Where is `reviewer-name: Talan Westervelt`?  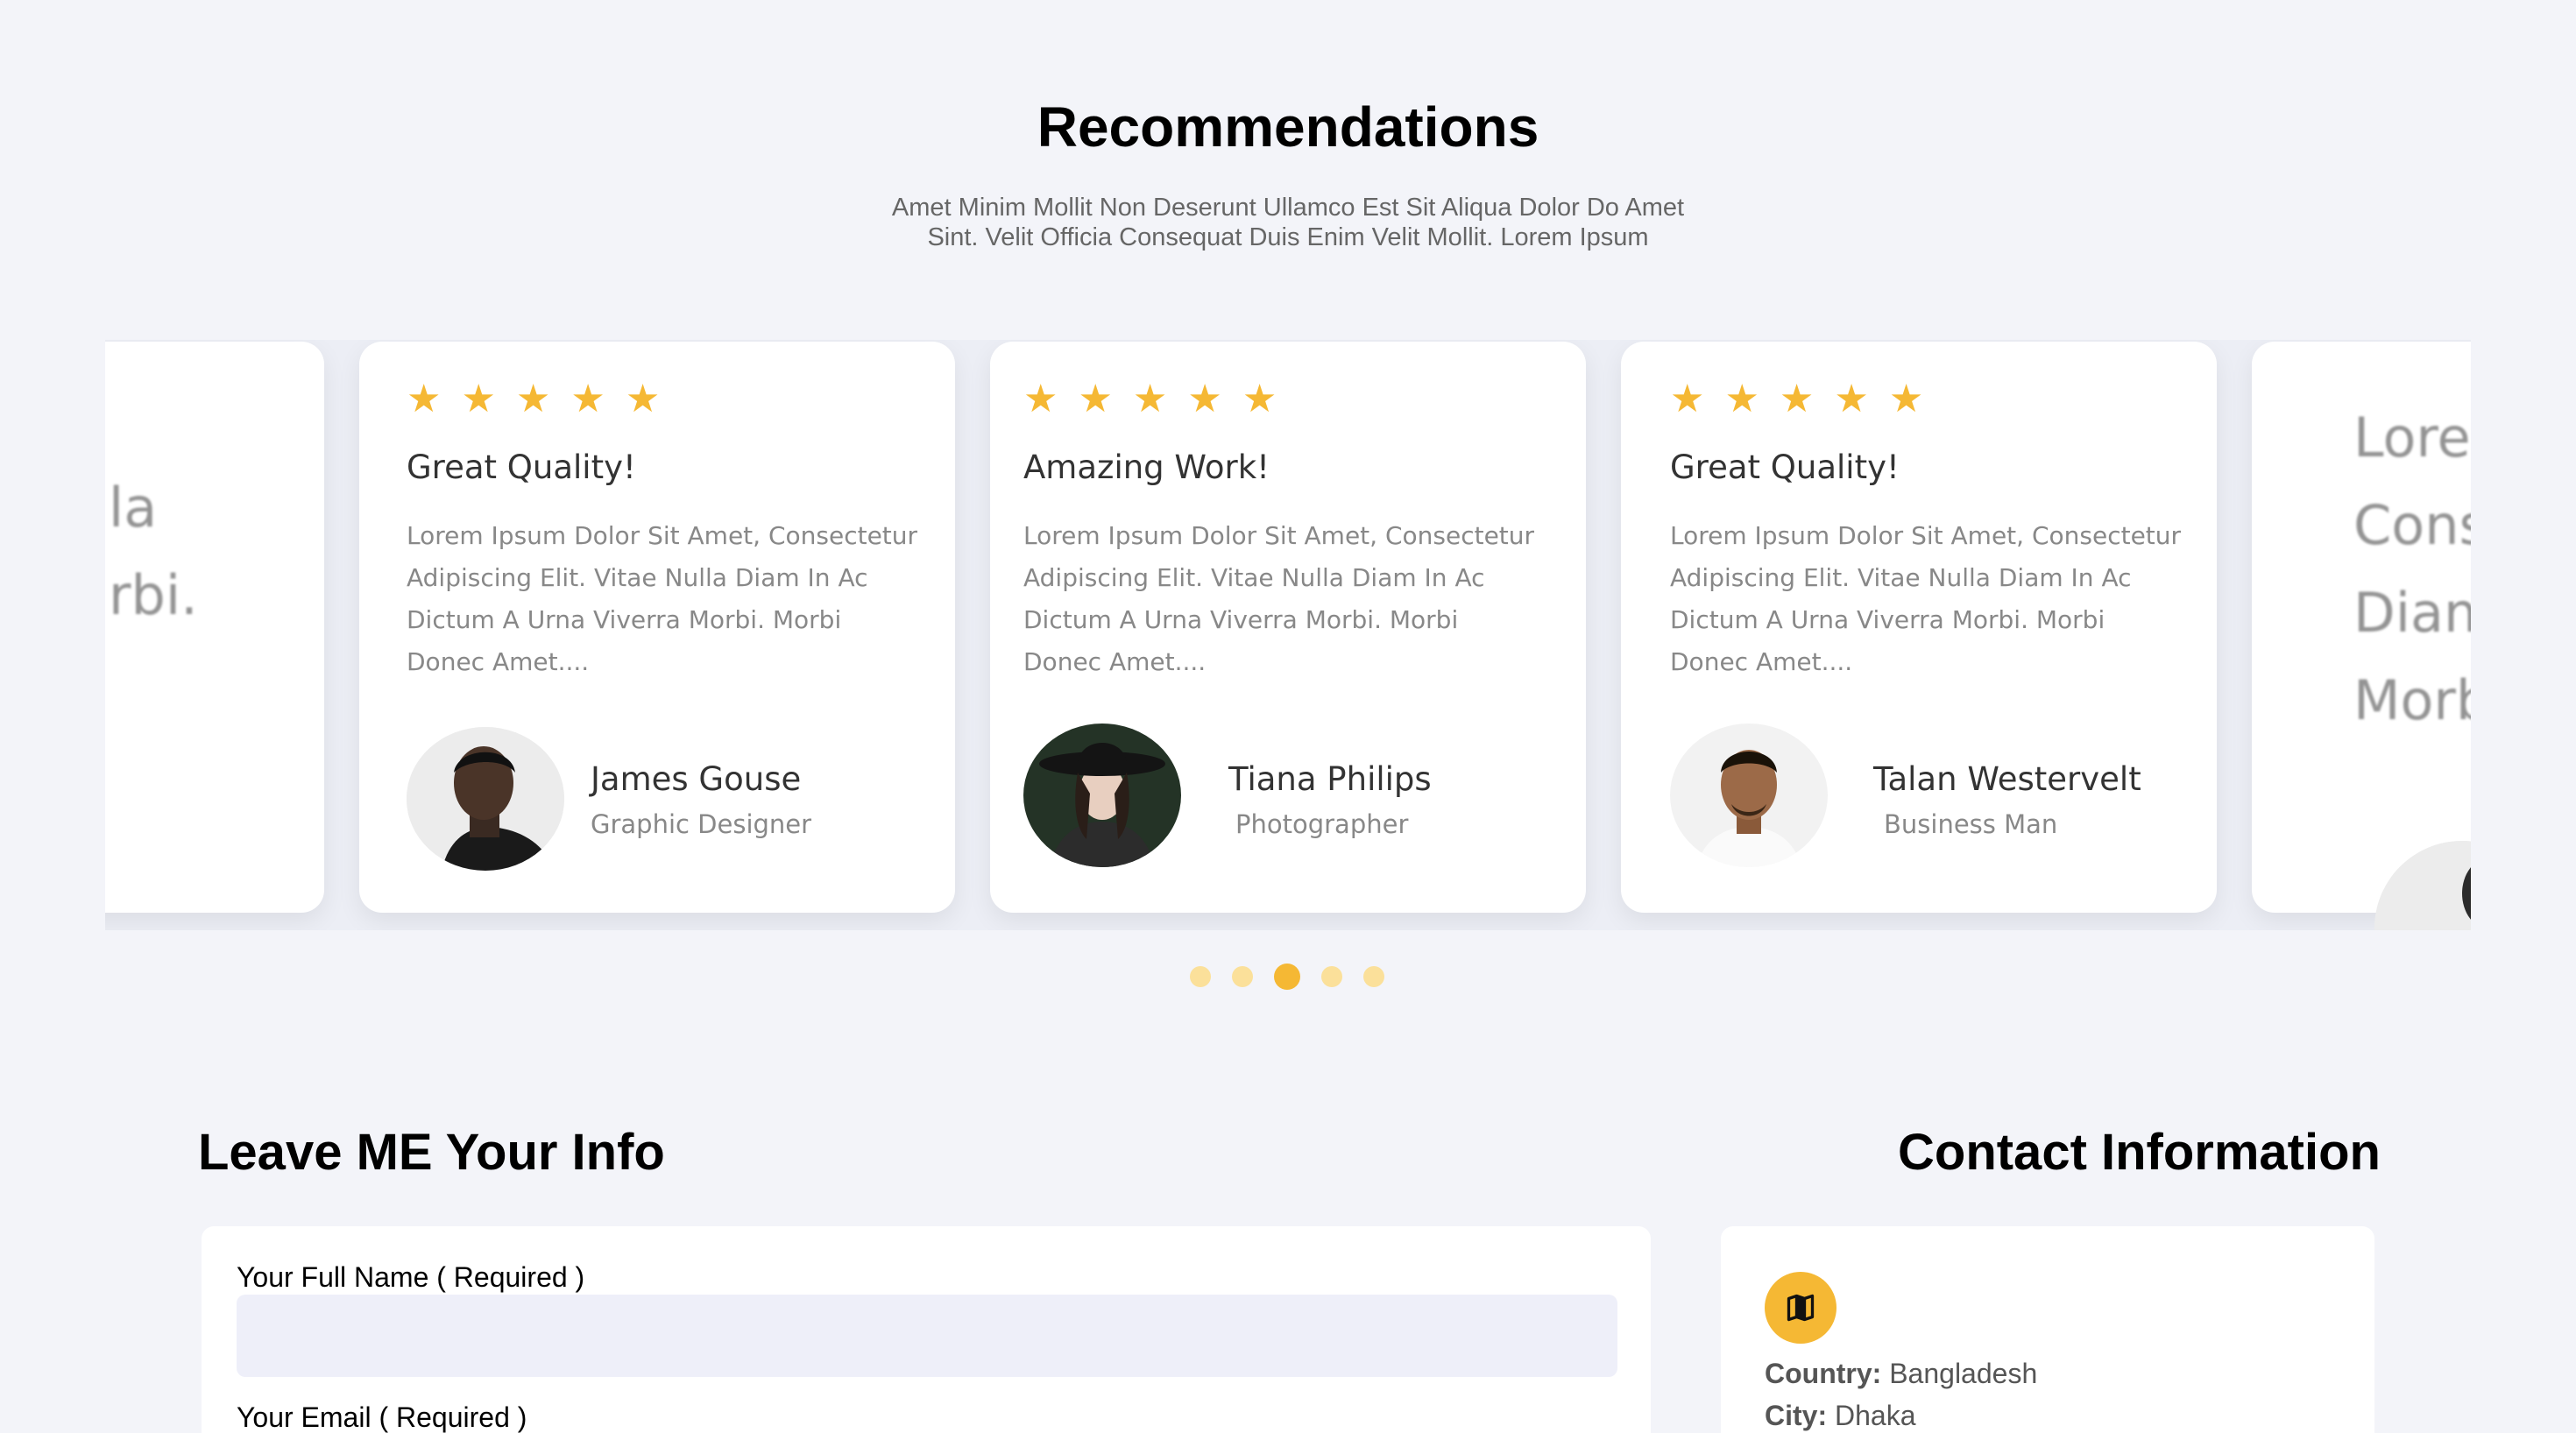
reviewer-name: Talan Westervelt is located at coordinates (2007, 779).